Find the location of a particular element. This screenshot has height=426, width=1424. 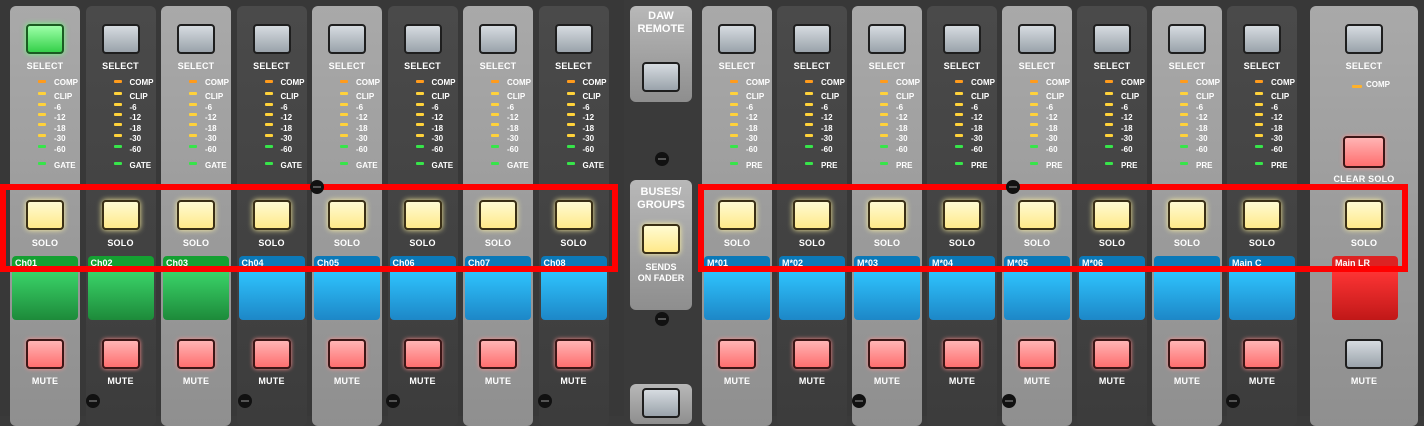

screw is located at coordinates (662, 159).